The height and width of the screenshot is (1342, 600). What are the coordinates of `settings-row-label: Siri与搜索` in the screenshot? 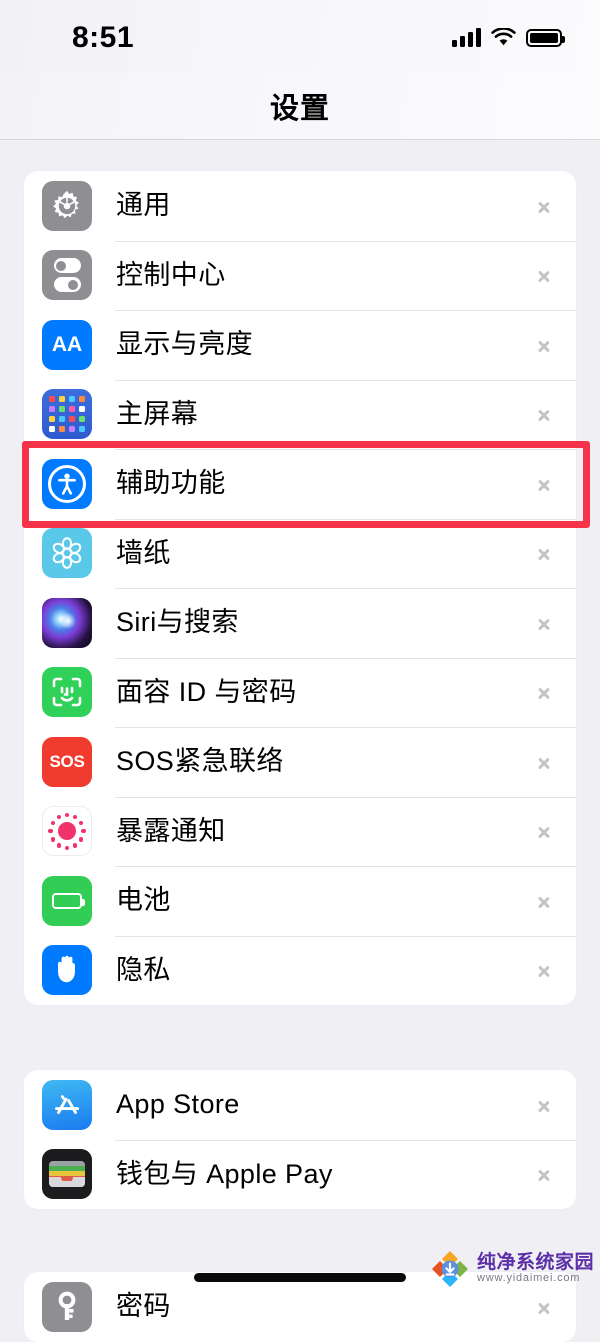 It's located at (177, 622).